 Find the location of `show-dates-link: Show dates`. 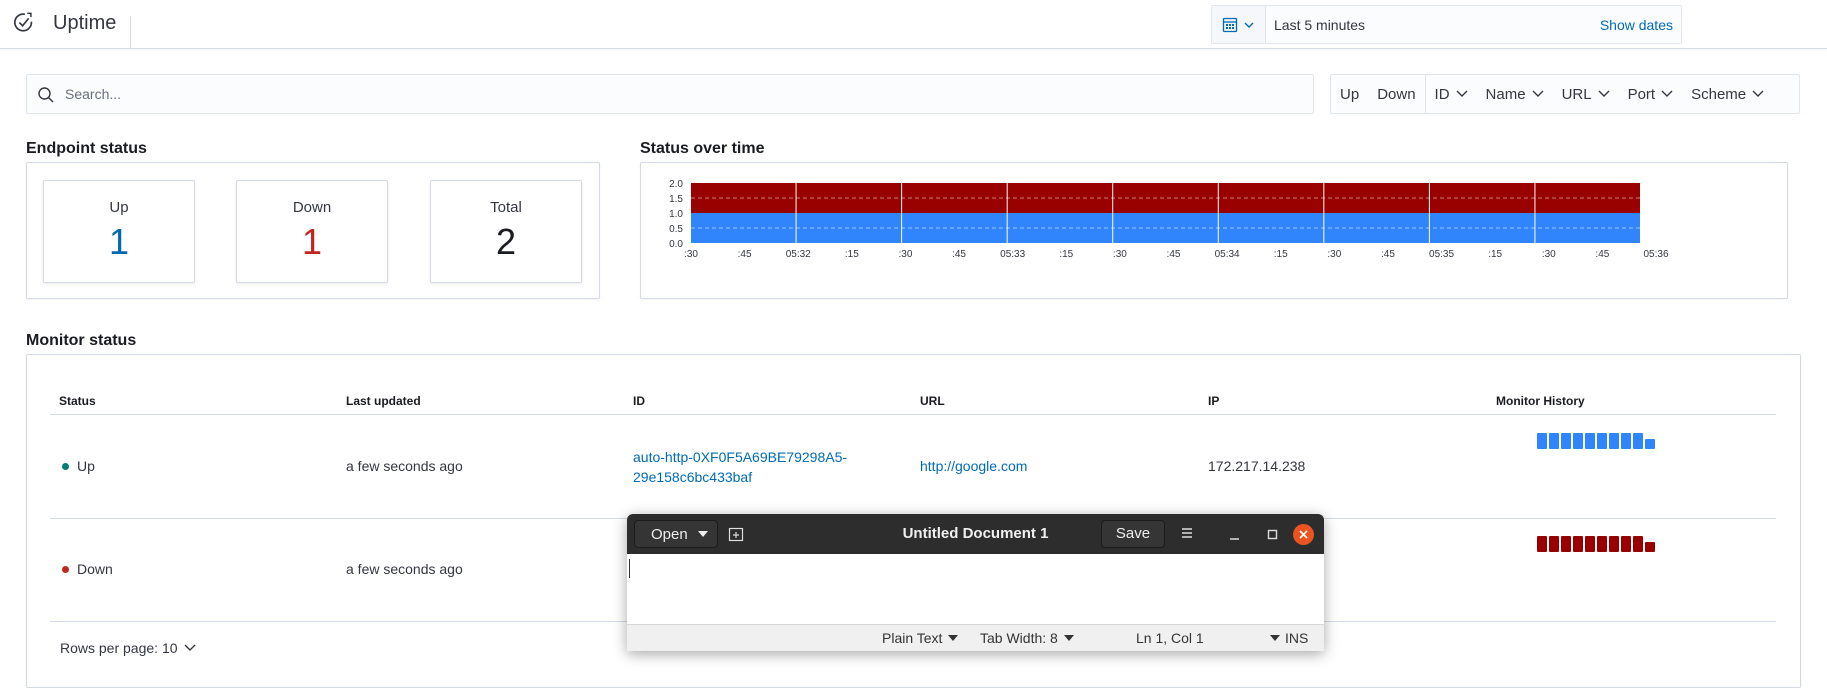

show-dates-link: Show dates is located at coordinates (1636, 25).